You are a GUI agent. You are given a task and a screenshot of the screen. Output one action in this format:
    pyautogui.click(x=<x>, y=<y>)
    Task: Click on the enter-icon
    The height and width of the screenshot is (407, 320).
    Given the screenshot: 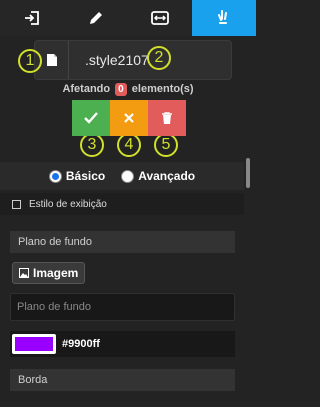 What is the action you would take?
    pyautogui.click(x=32, y=18)
    